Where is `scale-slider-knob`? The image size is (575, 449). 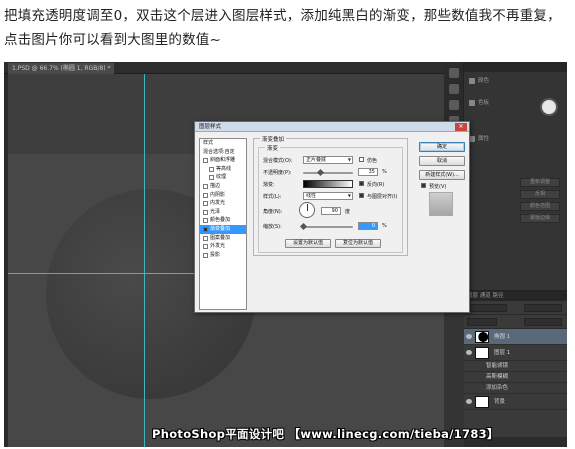 scale-slider-knob is located at coordinates (303, 226).